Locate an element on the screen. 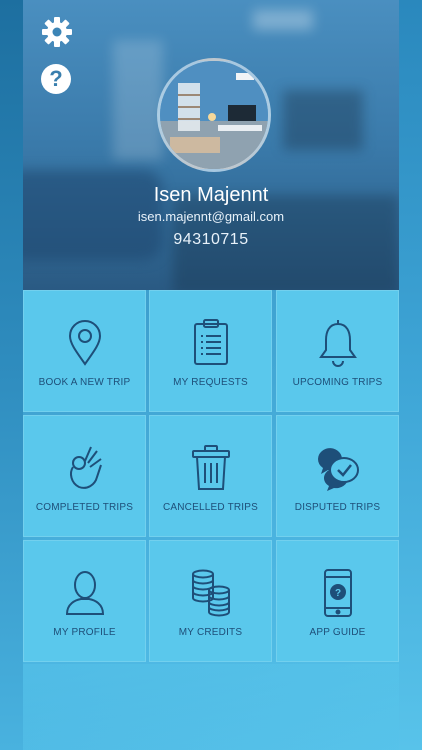  avatar is located at coordinates (214, 115).